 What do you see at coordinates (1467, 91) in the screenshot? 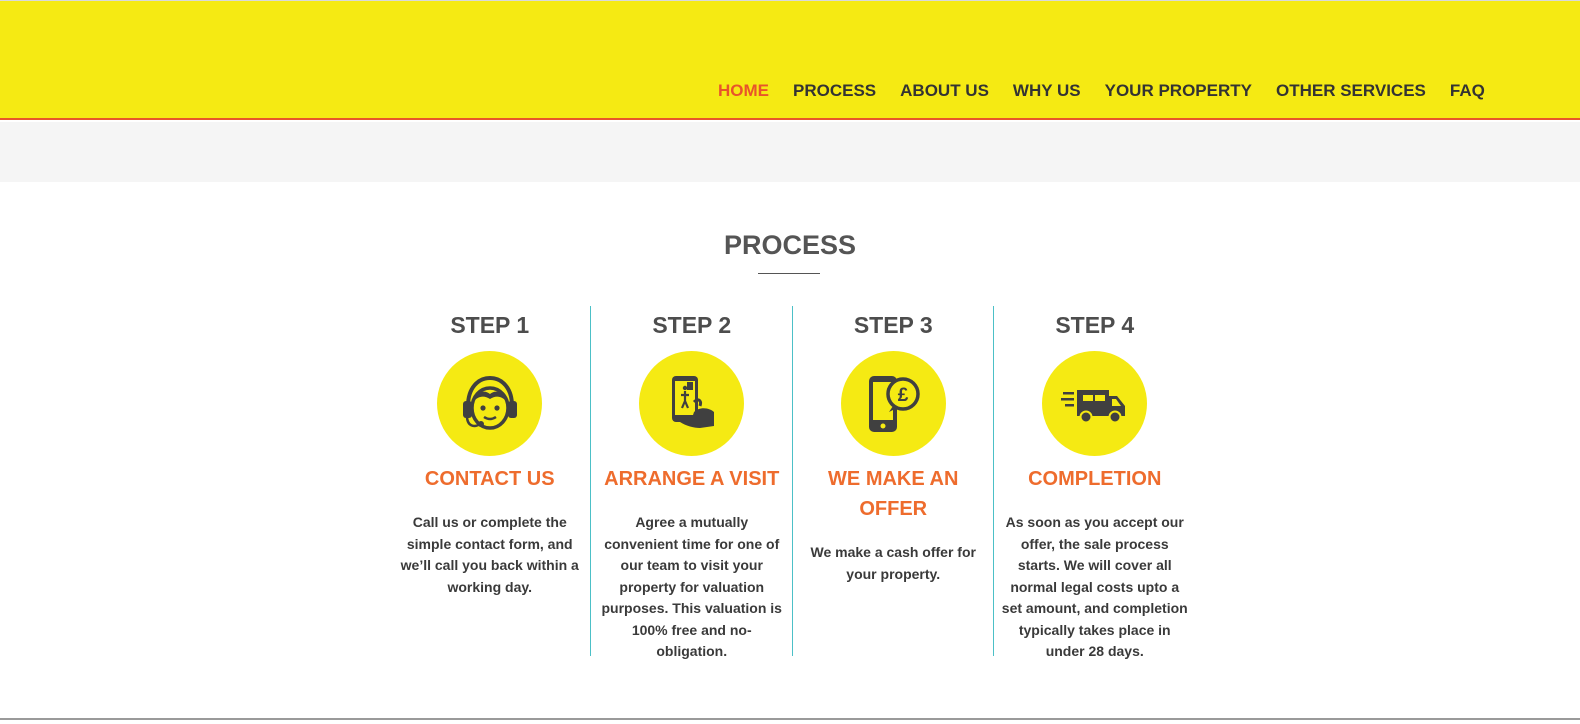
I see `nav-item-faq: FAQ` at bounding box center [1467, 91].